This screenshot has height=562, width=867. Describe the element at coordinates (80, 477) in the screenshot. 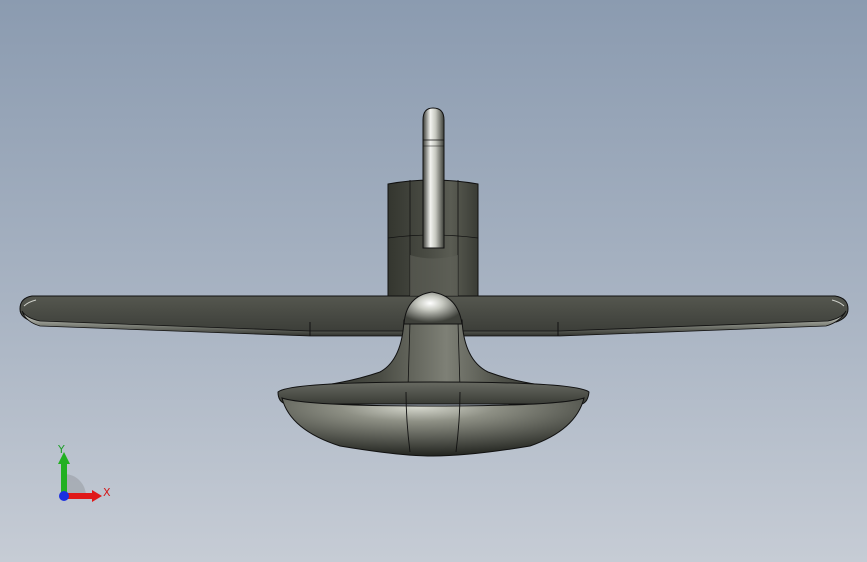

I see `triad-axes` at that location.